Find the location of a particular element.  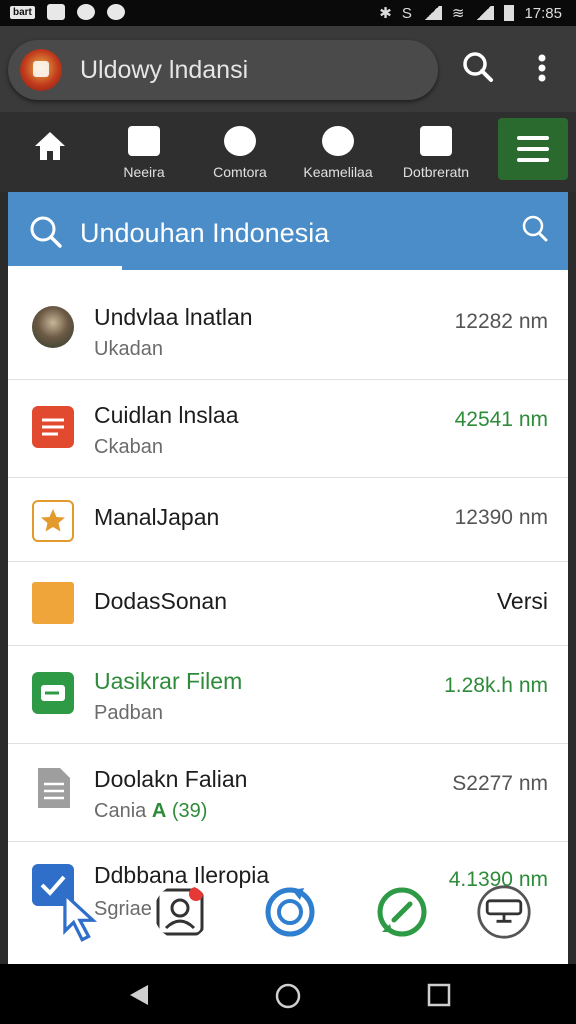

tab-comtora: Comtora is located at coordinates (240, 153).